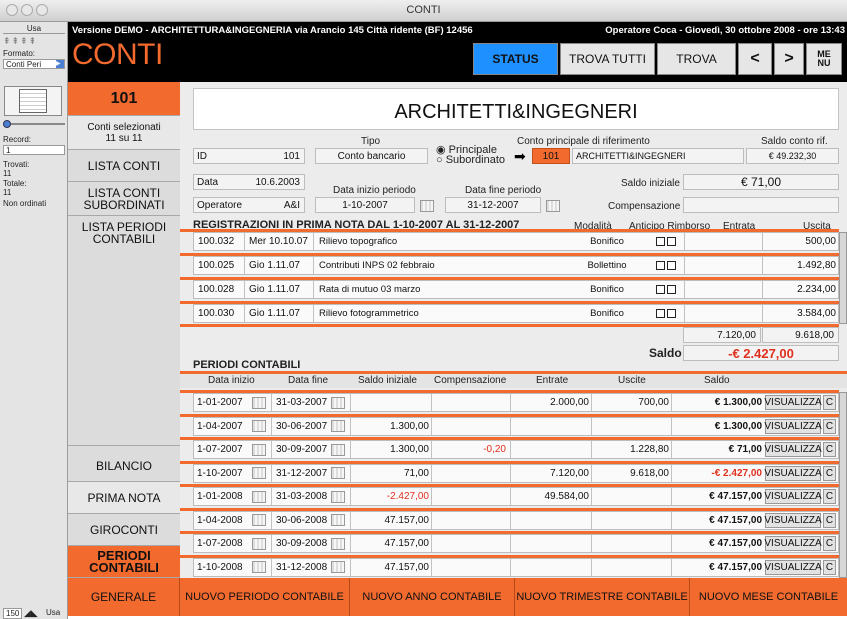 This screenshot has width=847, height=619. What do you see at coordinates (761, 205) in the screenshot?
I see `compensazione-field` at bounding box center [761, 205].